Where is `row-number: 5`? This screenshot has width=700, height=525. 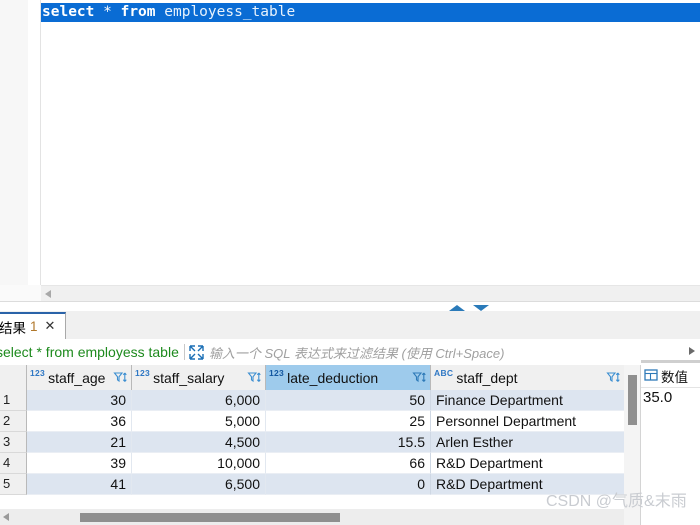 row-number: 5 is located at coordinates (13, 484).